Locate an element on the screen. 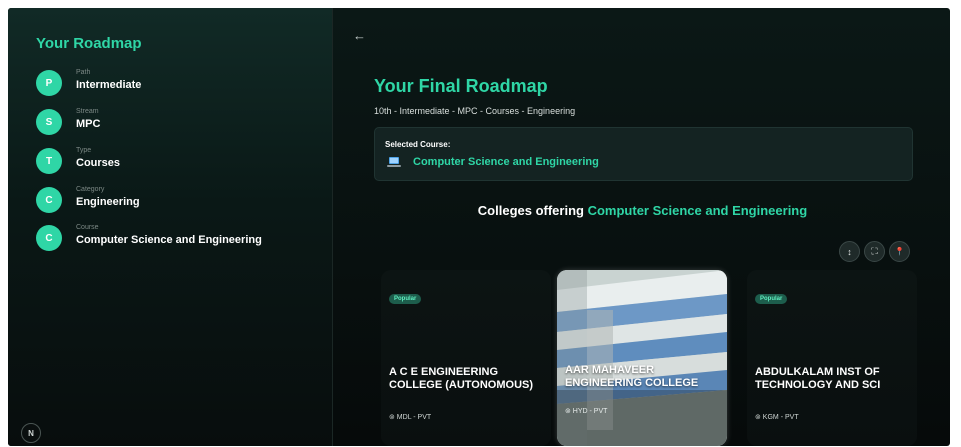  sort-icon: ↕ is located at coordinates (849, 251).